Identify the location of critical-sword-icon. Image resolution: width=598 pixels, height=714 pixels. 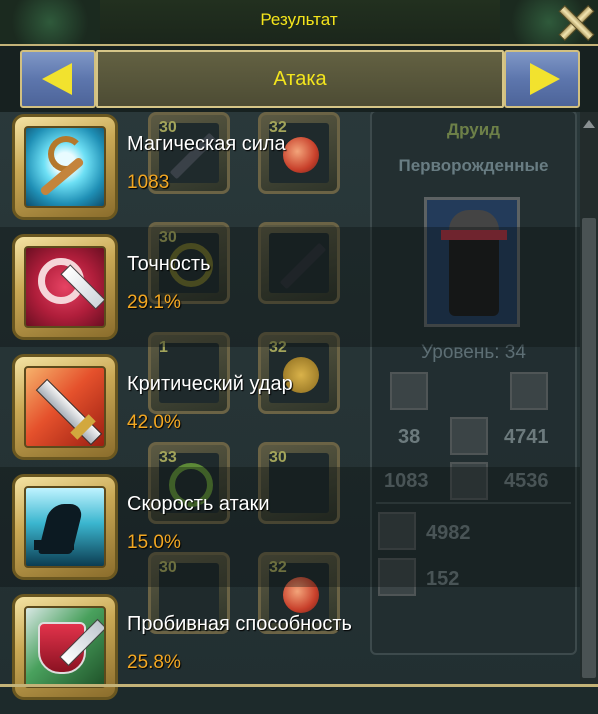
(65, 407).